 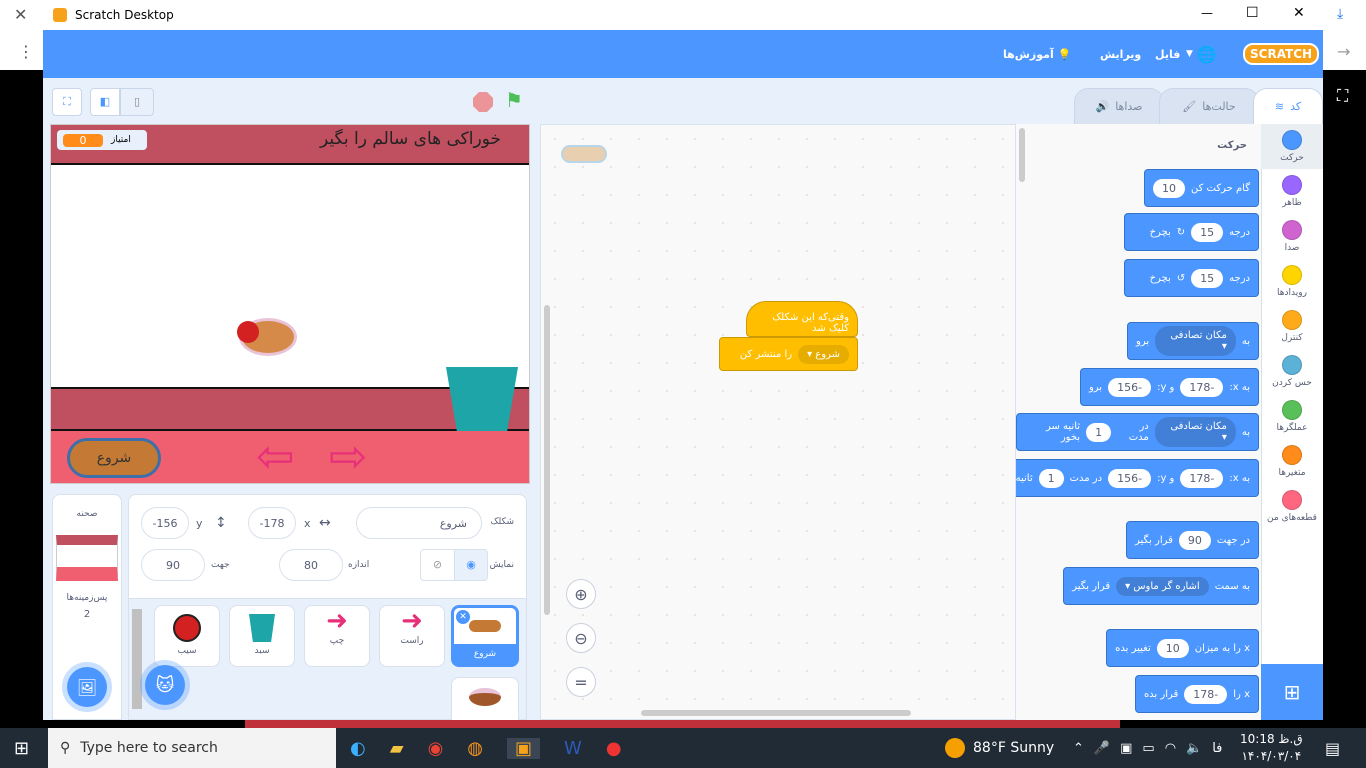 What do you see at coordinates (26, 51) in the screenshot?
I see `more-icon: ⋮` at bounding box center [26, 51].